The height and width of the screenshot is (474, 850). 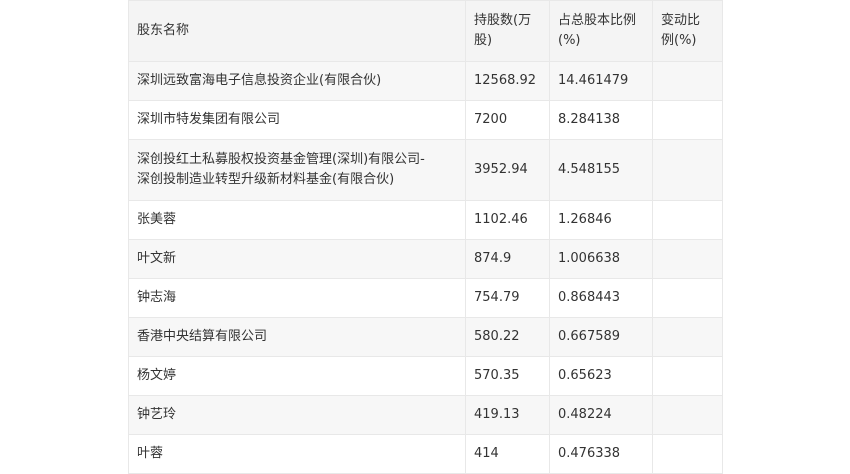 I want to click on header-shares-held: 持股数(万 股), so click(x=507, y=31).